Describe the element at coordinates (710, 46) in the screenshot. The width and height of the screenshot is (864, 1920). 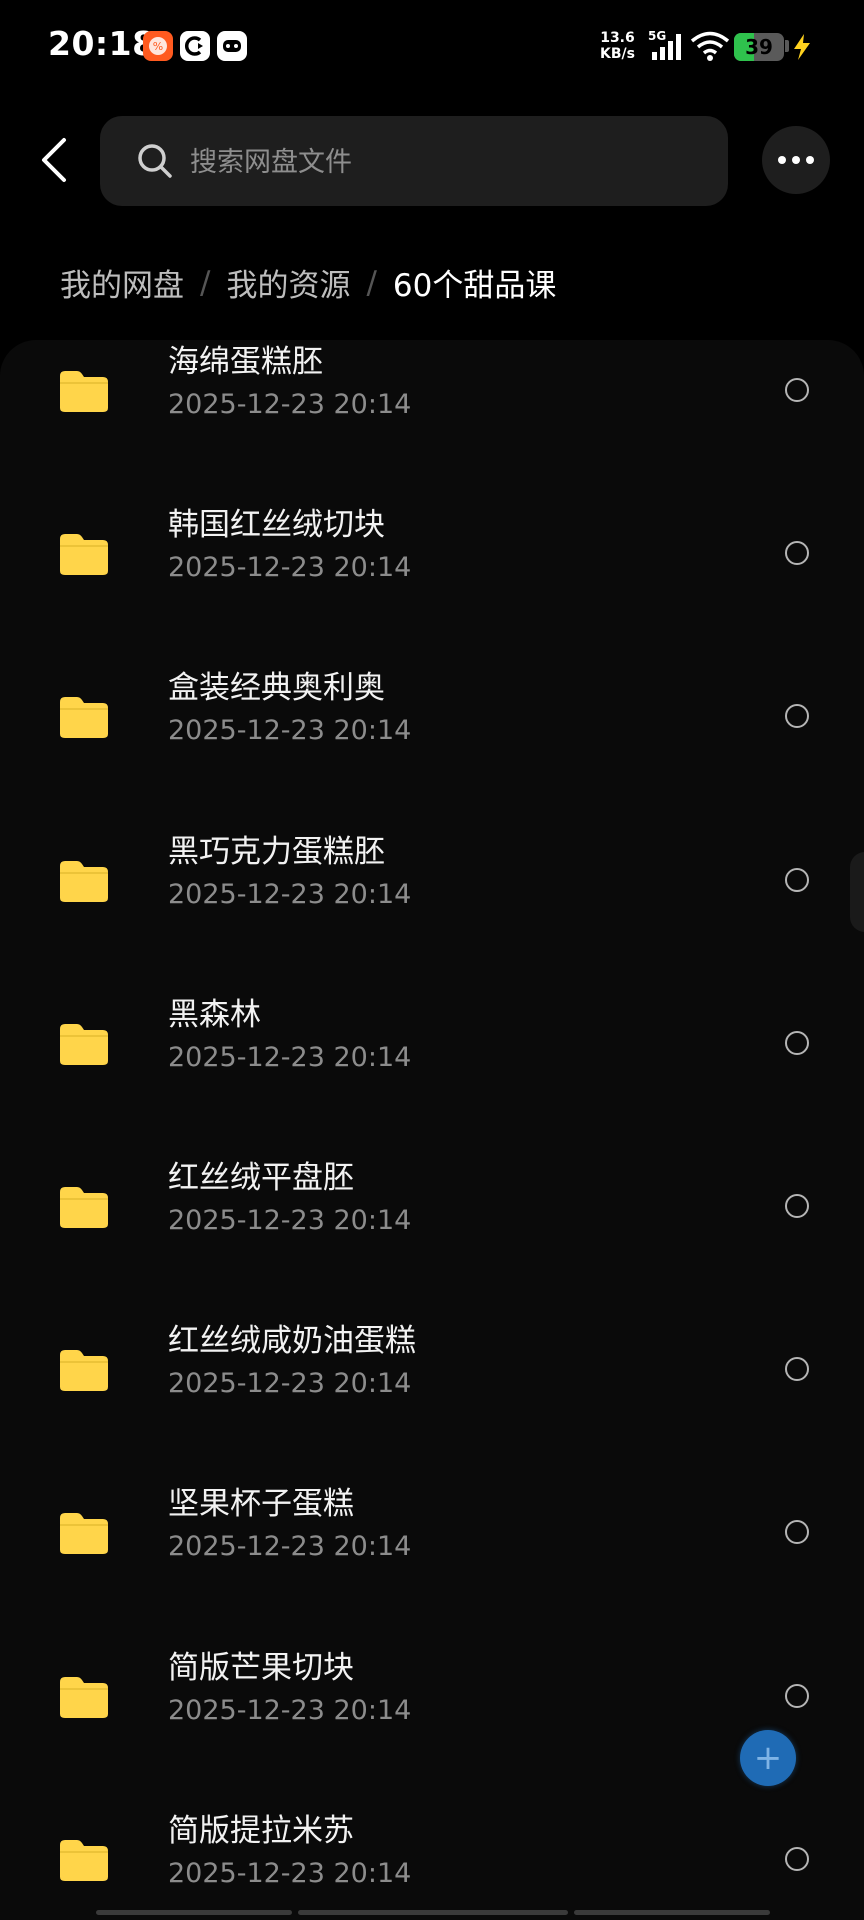
I see `wifi-icon` at that location.